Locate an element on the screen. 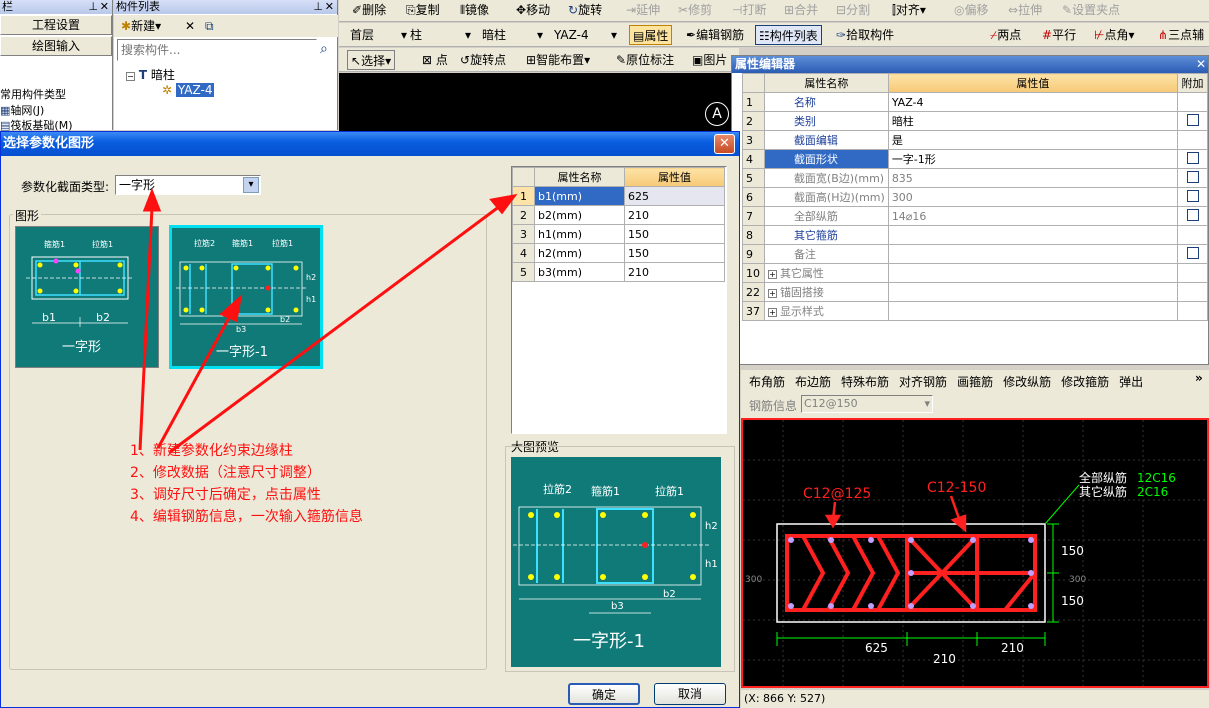 This screenshot has height=708, width=1209. shape-thumb-1: 箍筋1 拉筋1 b1 b2 一字形 is located at coordinates (87, 297).